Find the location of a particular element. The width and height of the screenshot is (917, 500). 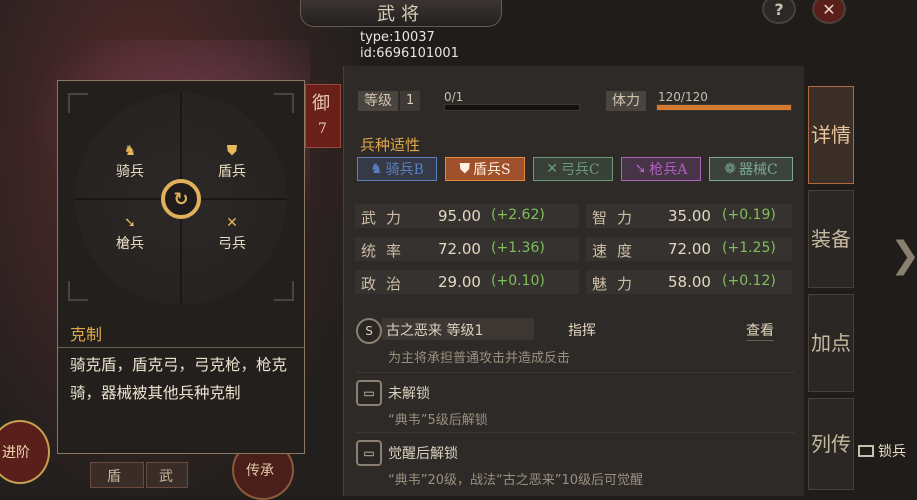

close-icon: ✕ is located at coordinates (829, 12).